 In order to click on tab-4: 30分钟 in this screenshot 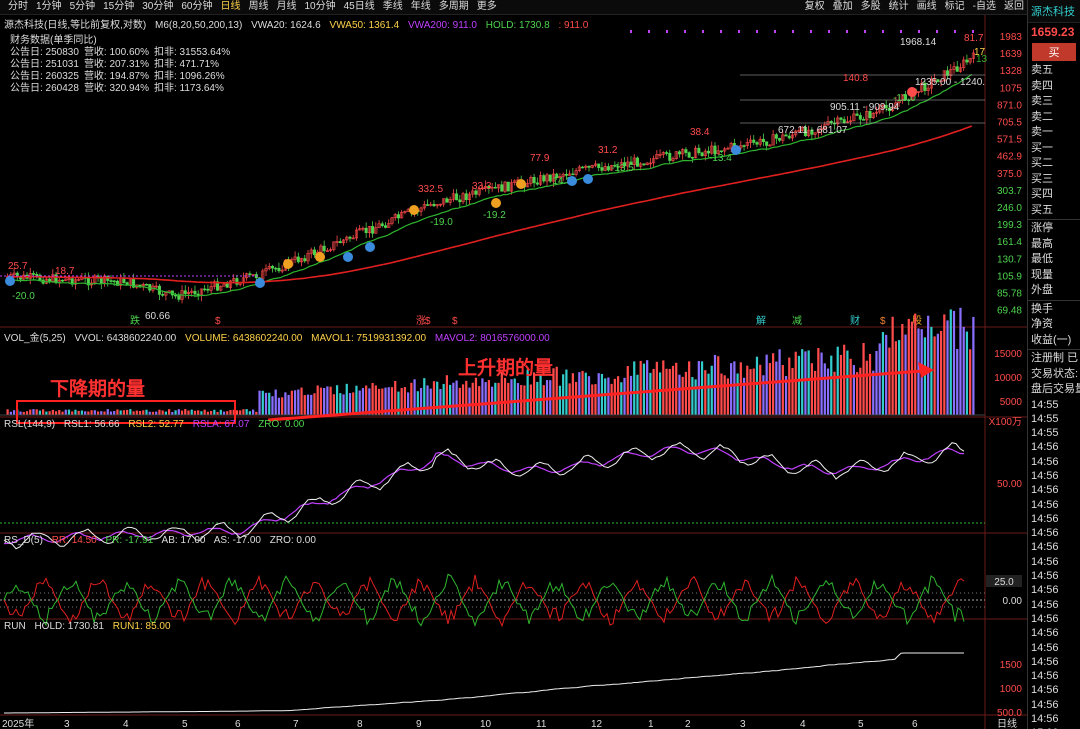, I will do `click(157, 7)`.